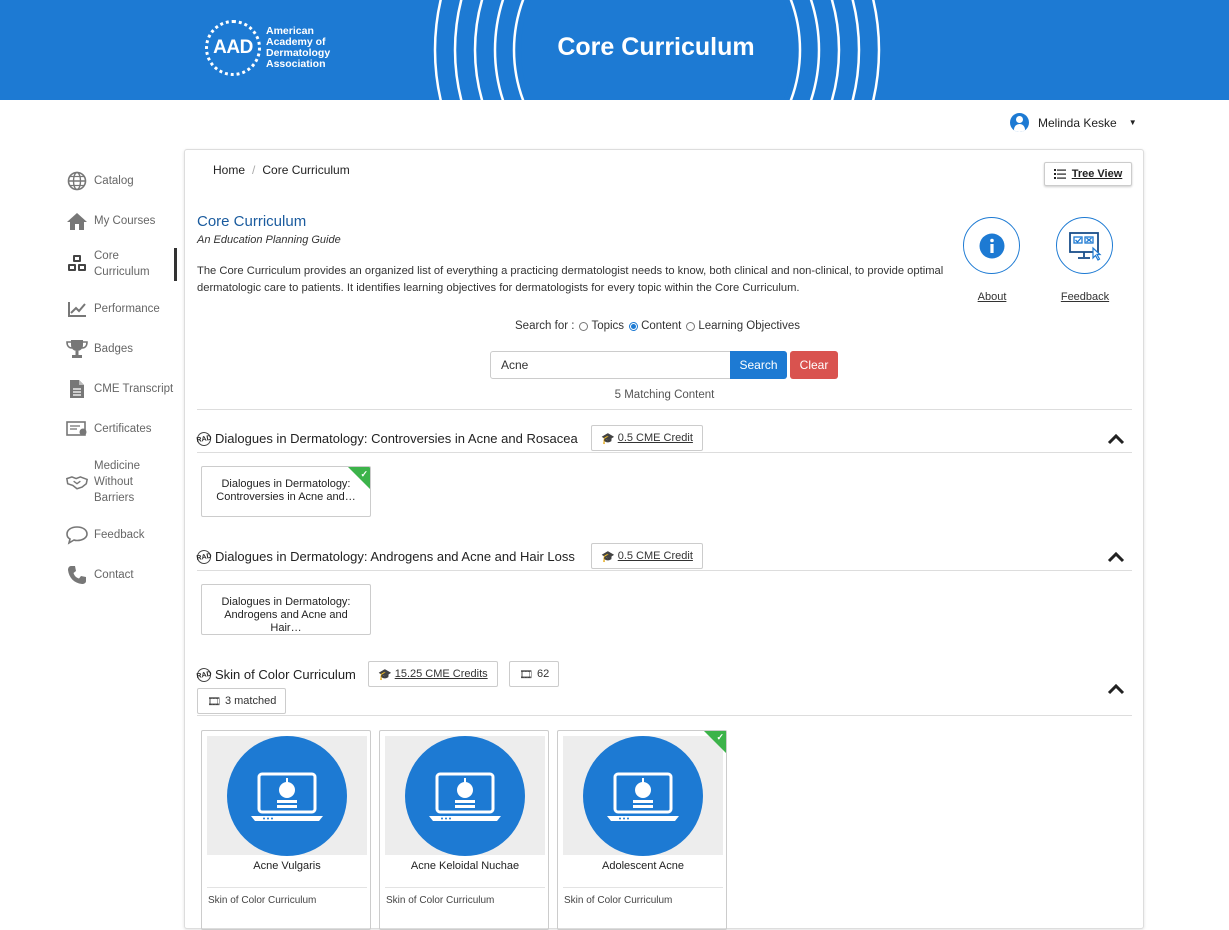  I want to click on breadcrumb-home: Home, so click(229, 170).